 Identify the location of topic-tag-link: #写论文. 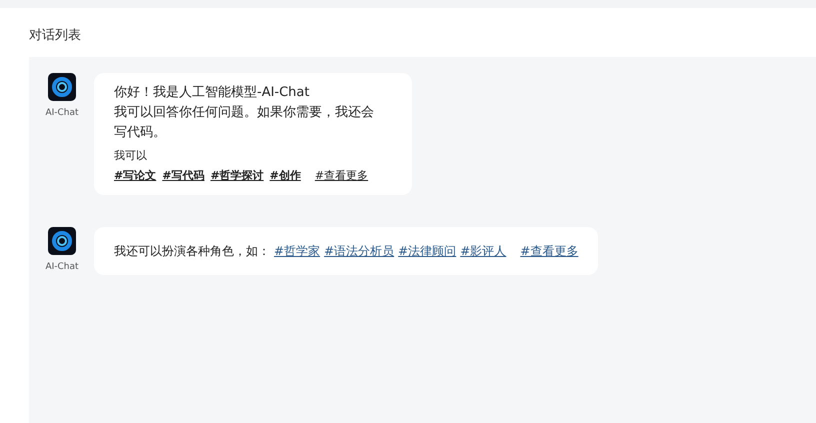
(135, 176).